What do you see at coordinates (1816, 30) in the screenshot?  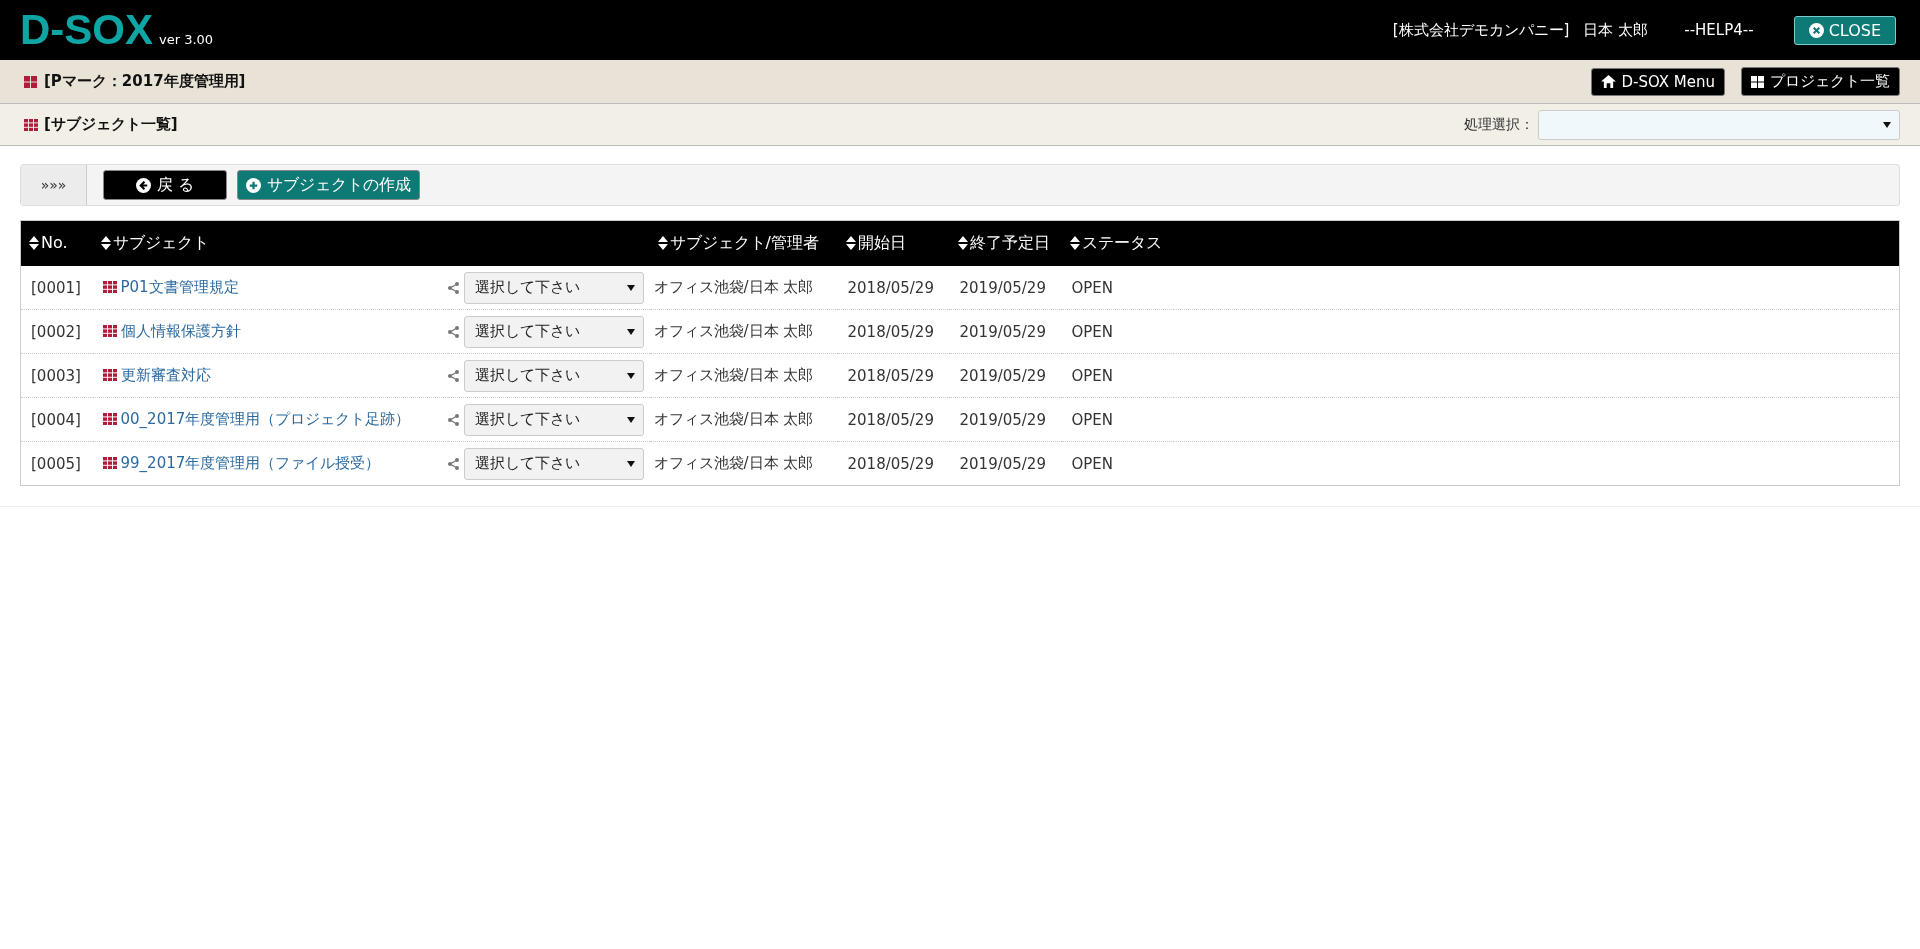 I see `close-icon` at bounding box center [1816, 30].